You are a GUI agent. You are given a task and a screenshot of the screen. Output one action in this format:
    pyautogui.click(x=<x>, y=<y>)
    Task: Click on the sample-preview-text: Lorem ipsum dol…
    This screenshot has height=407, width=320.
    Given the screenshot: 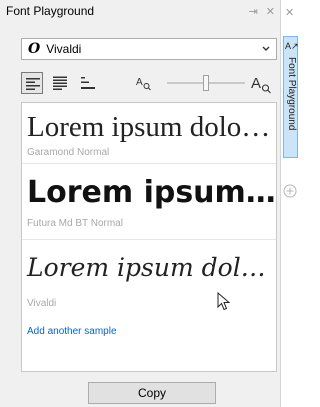 What is the action you would take?
    pyautogui.click(x=149, y=263)
    